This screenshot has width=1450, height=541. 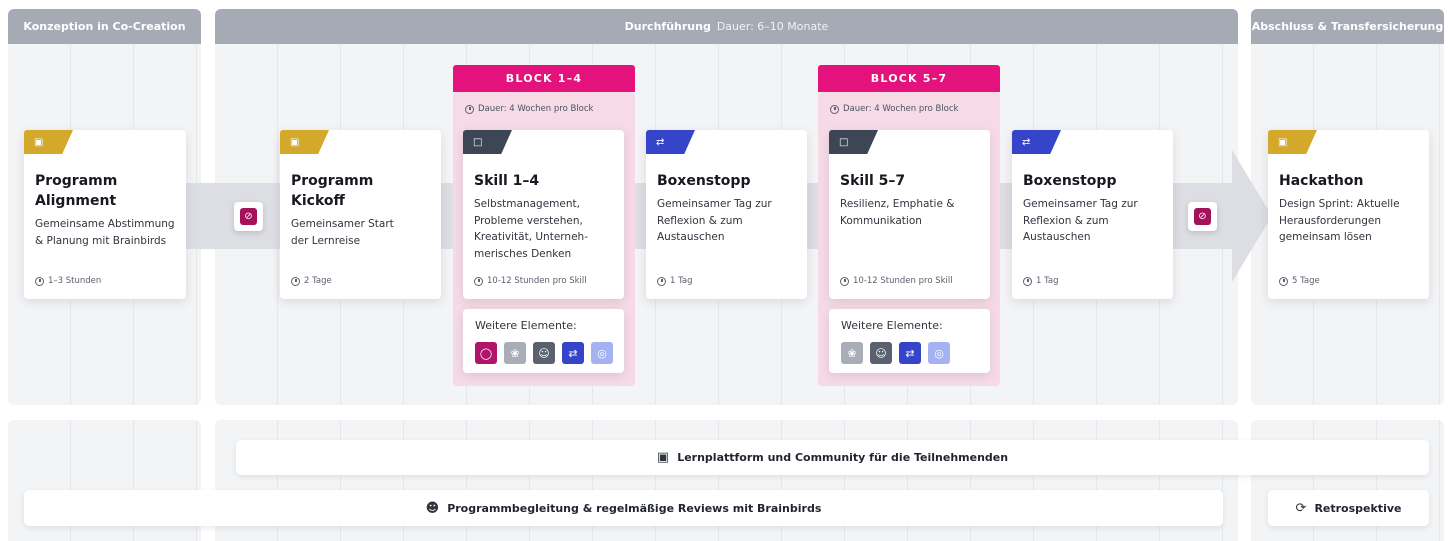 I want to click on card-duration: 2 Tage, so click(x=311, y=281).